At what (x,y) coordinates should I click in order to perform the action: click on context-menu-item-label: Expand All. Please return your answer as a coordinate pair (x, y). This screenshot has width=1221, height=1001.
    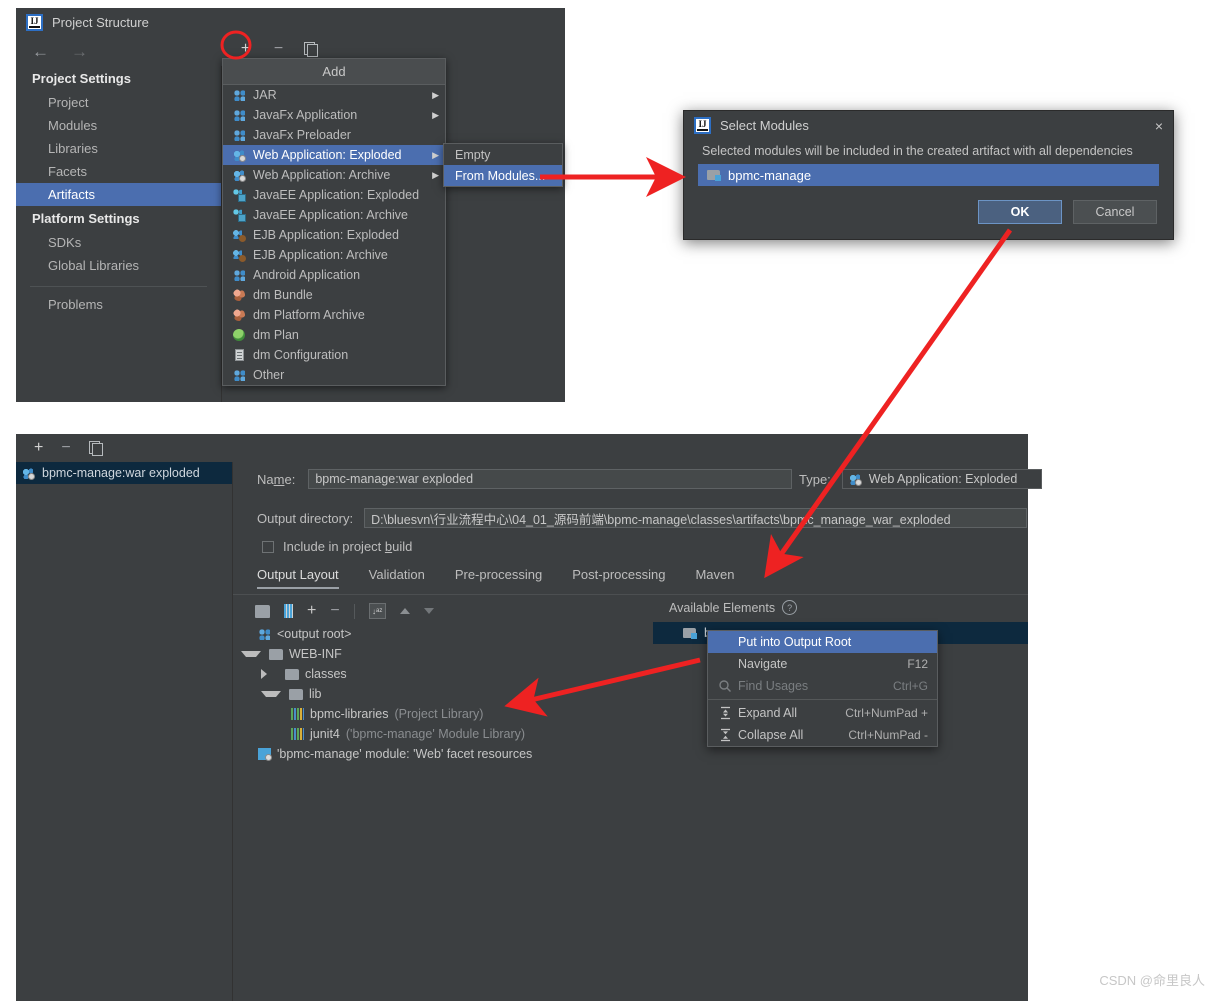
    Looking at the image, I should click on (768, 713).